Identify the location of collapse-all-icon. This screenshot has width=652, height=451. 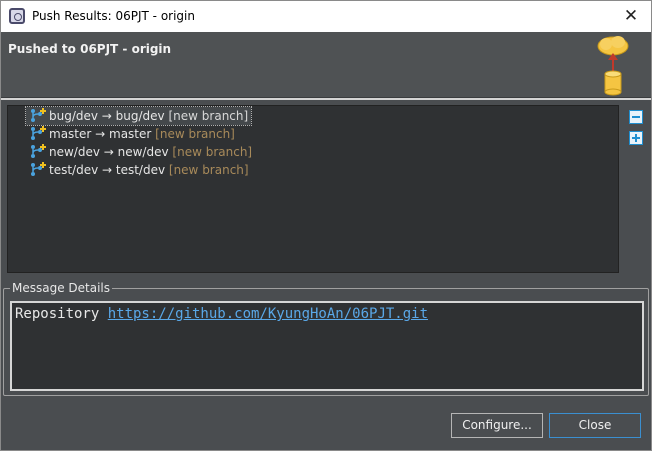
(636, 117).